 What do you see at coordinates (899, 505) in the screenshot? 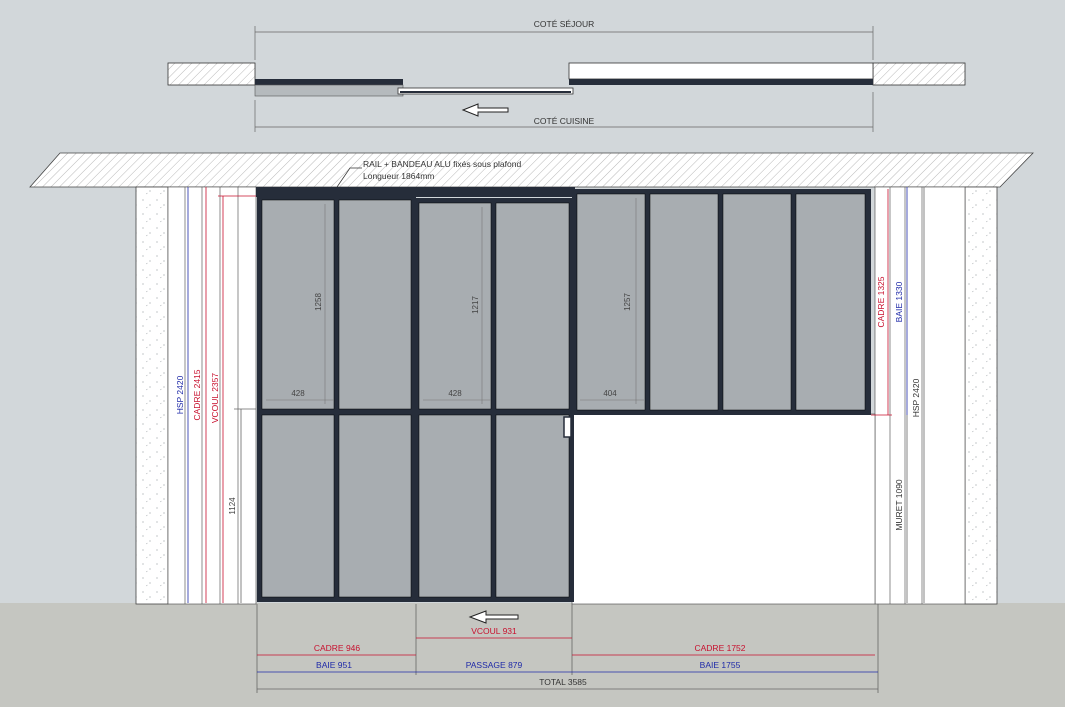
I see `right-muret: MURET 1090` at bounding box center [899, 505].